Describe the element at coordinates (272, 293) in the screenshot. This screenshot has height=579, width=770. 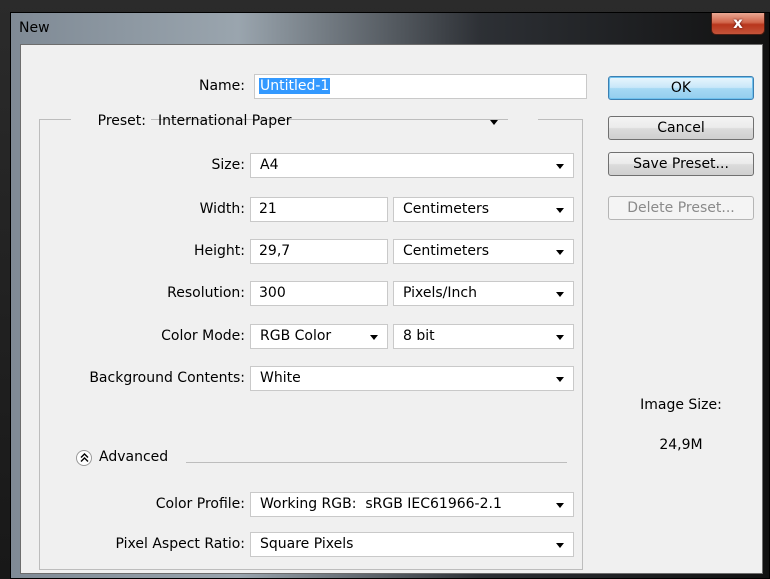
I see `resolution-value: 300` at that location.